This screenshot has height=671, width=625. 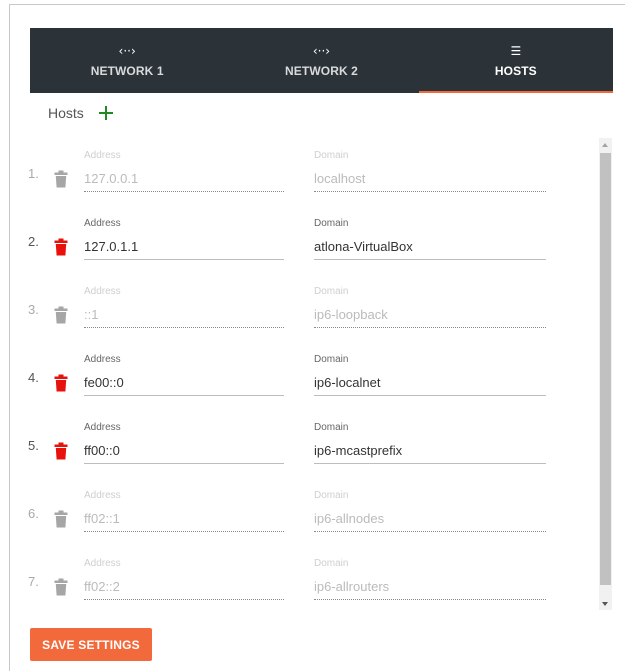 What do you see at coordinates (127, 60) in the screenshot?
I see `tab-network-1: ‹··› NETWORK 1` at bounding box center [127, 60].